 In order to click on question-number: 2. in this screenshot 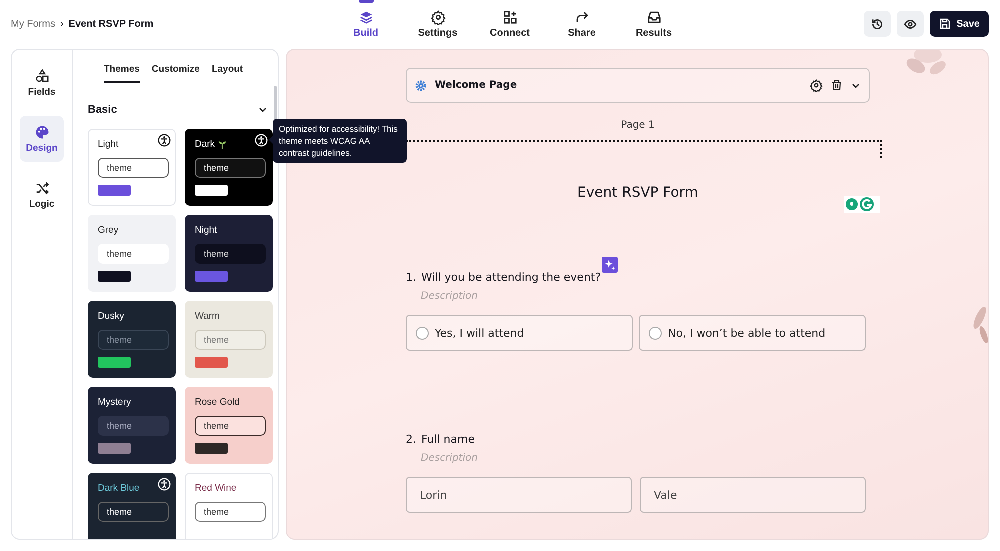, I will do `click(411, 439)`.